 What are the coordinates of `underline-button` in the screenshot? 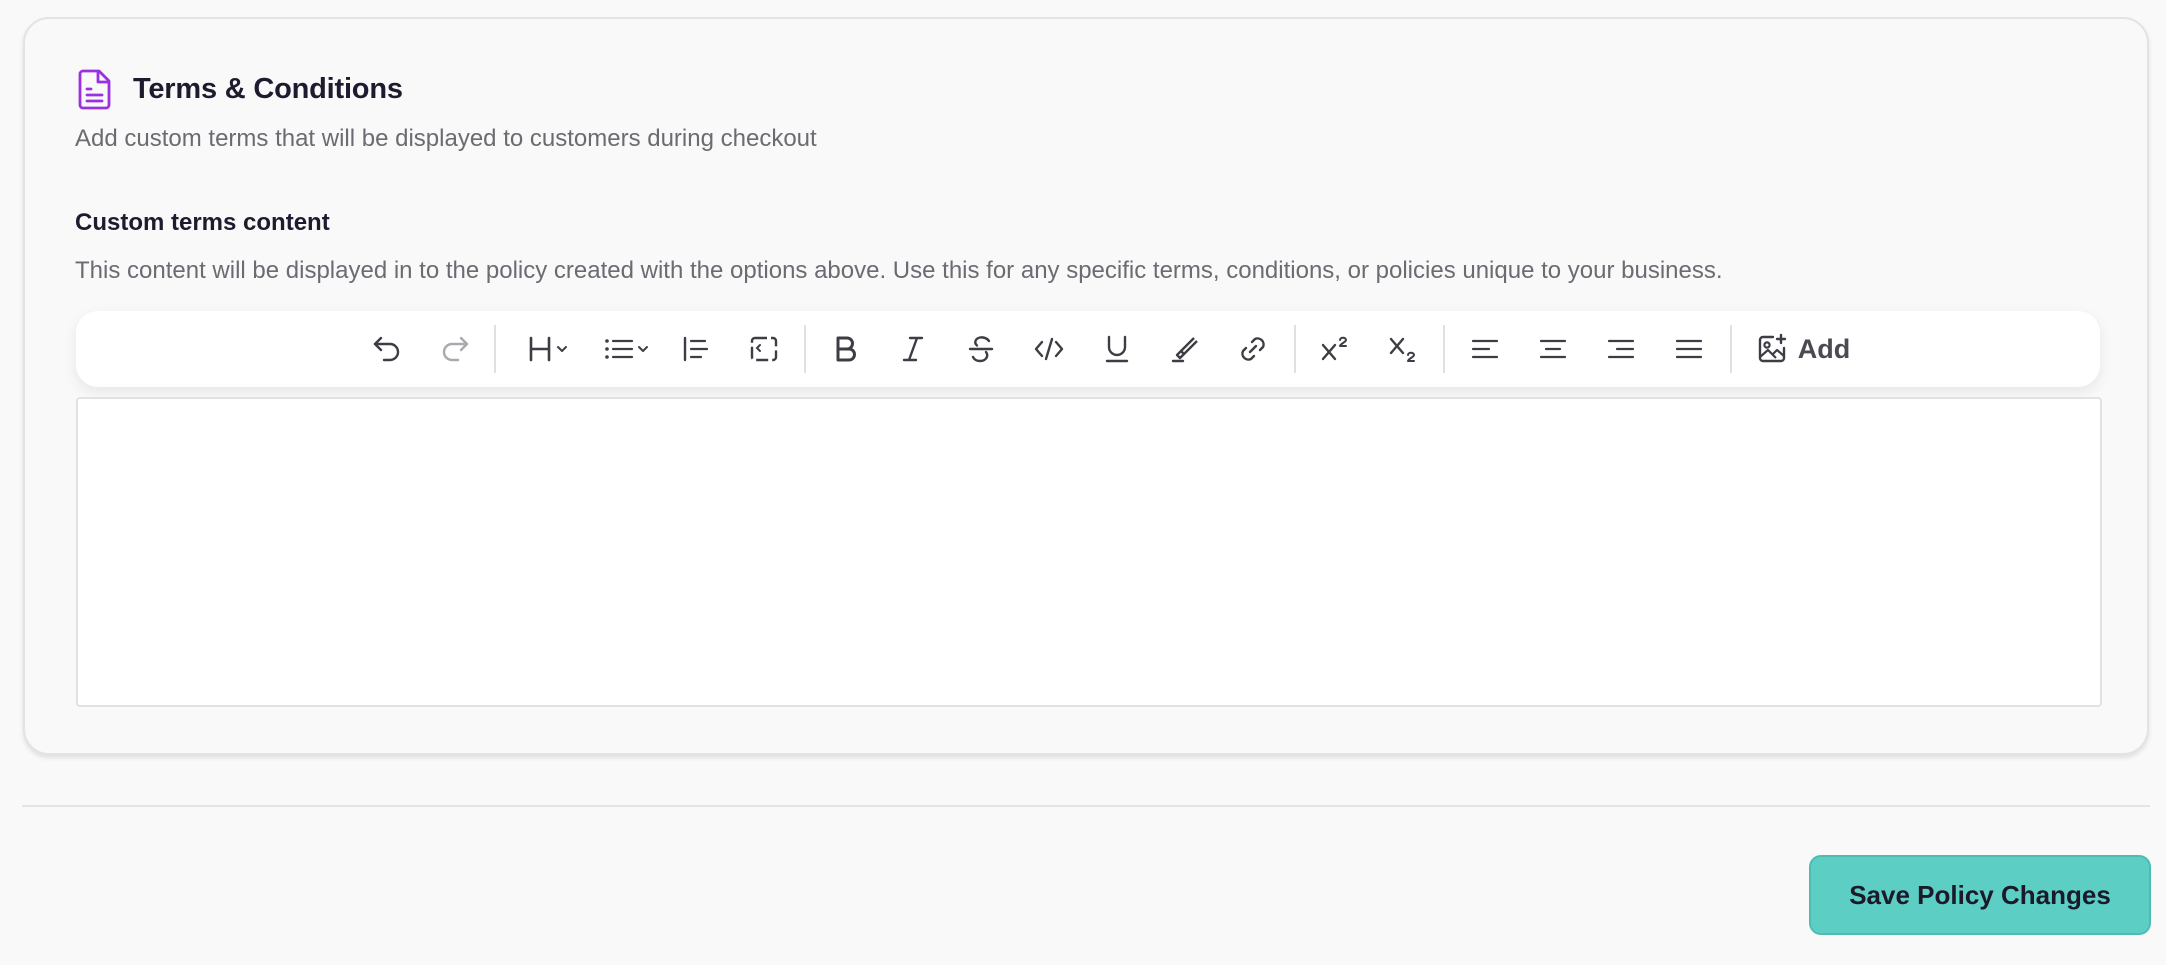 It's located at (1117, 349).